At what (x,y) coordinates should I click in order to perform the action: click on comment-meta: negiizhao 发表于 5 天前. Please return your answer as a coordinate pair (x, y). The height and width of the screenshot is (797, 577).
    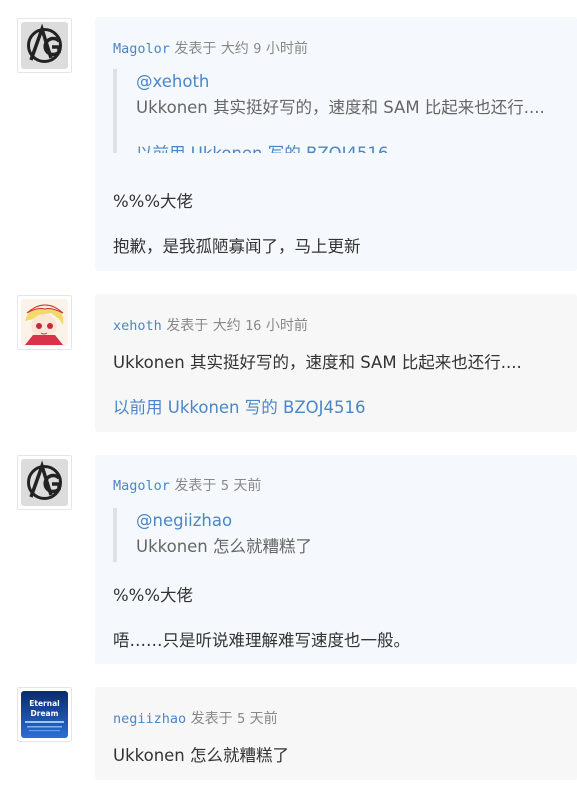
    Looking at the image, I should click on (195, 718).